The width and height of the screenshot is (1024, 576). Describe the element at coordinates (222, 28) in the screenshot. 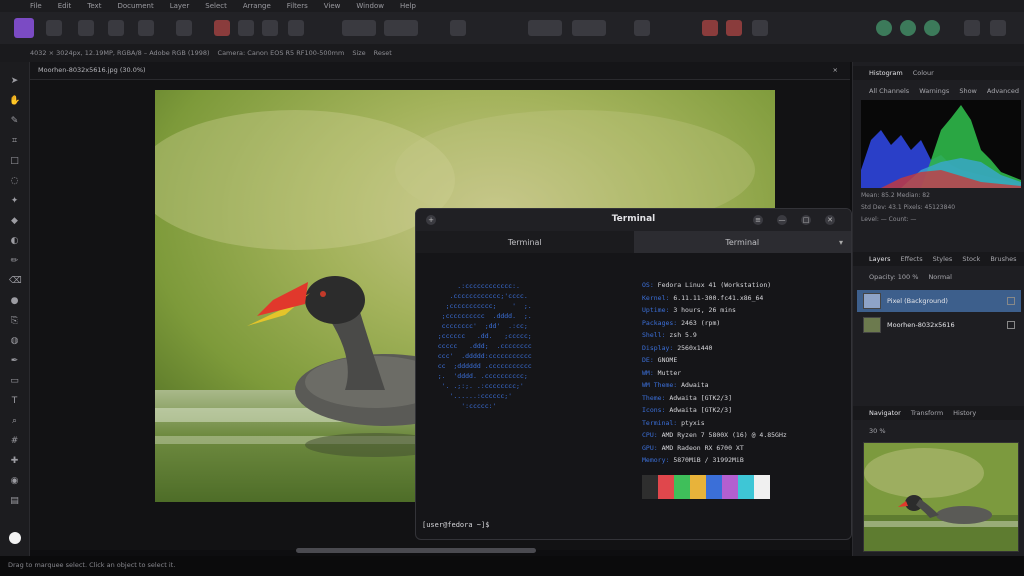

I see `snapping-icon` at that location.